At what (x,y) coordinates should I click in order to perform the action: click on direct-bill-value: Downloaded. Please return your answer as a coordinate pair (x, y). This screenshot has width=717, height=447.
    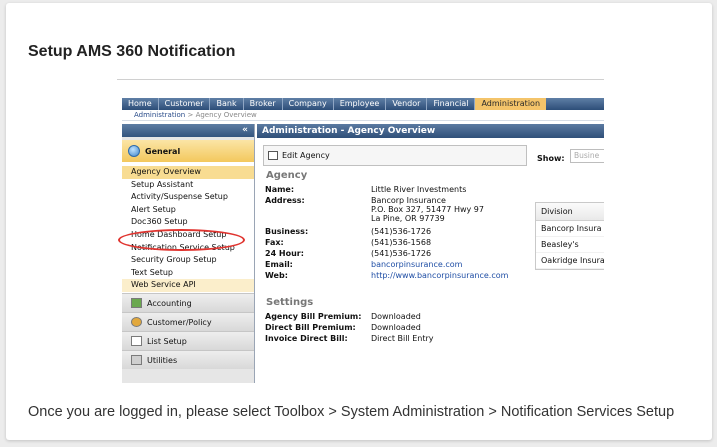
    Looking at the image, I should click on (396, 327).